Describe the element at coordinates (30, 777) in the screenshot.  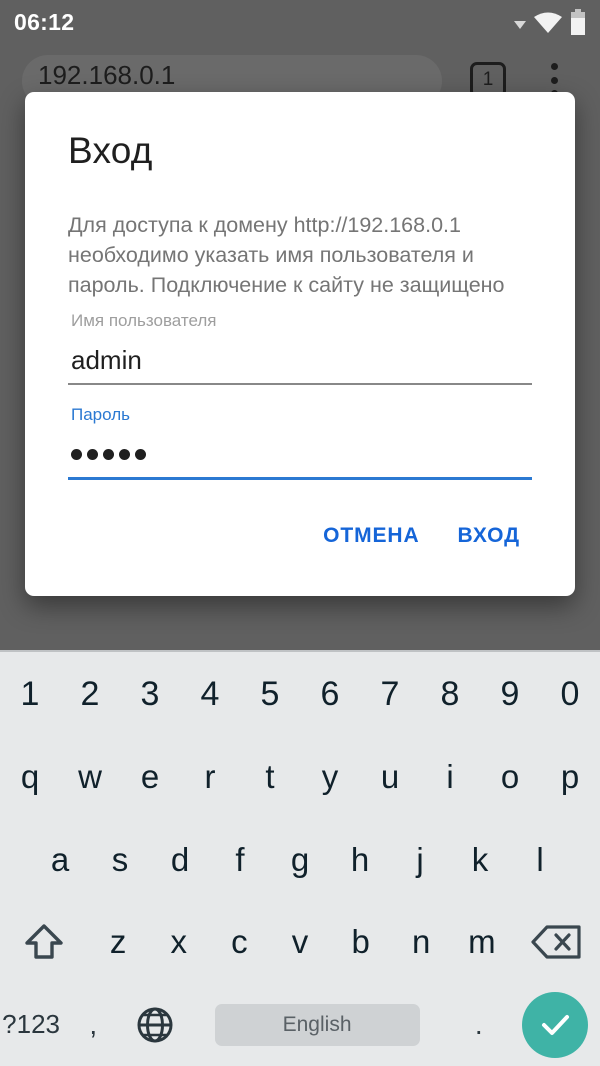
I see `key-q: q` at that location.